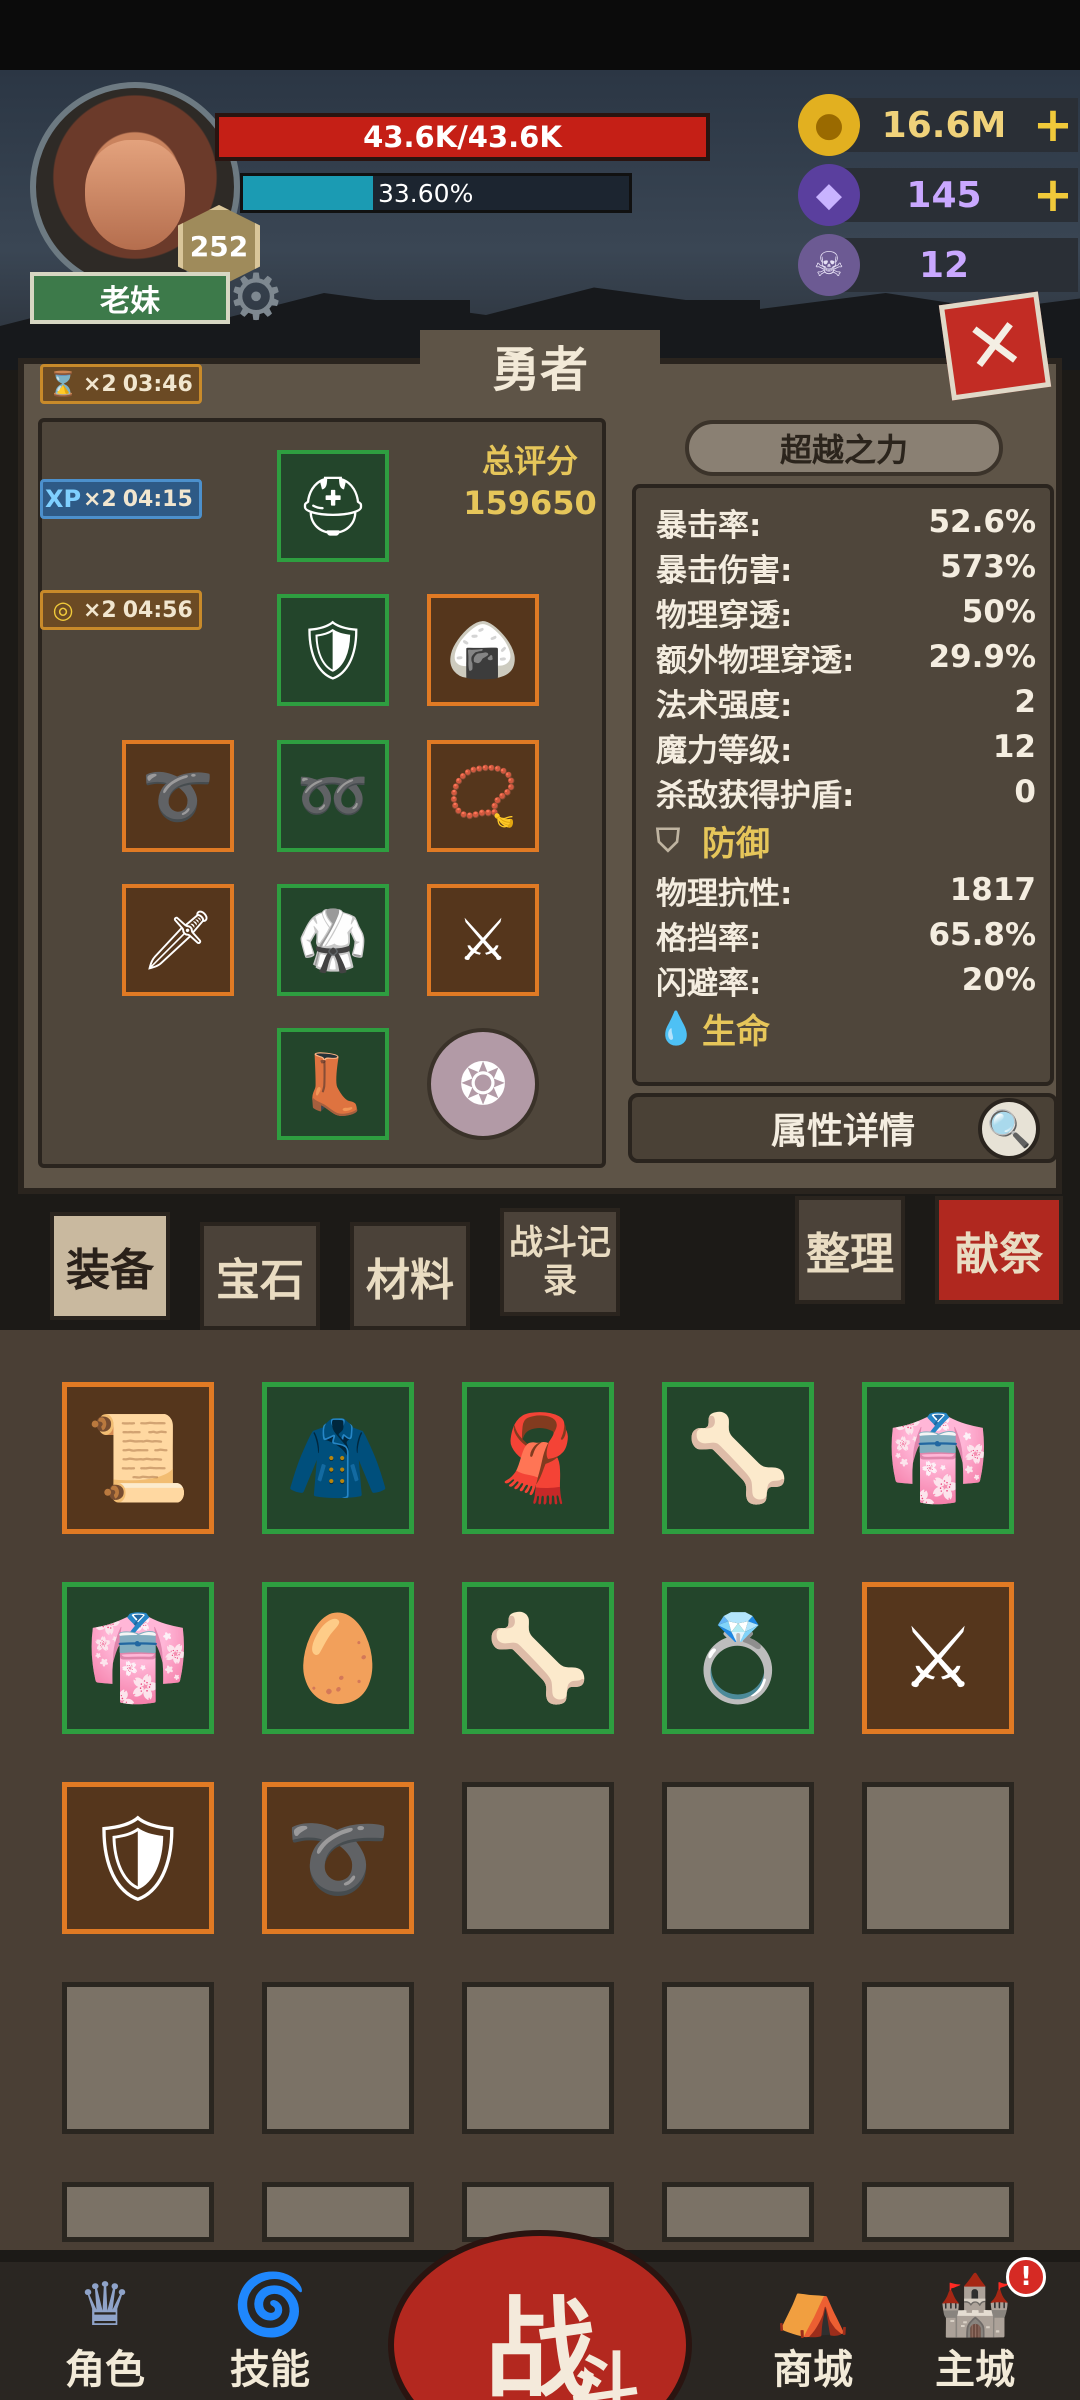  Describe the element at coordinates (260, 1276) in the screenshot. I see `tab-gem: 宝石` at that location.